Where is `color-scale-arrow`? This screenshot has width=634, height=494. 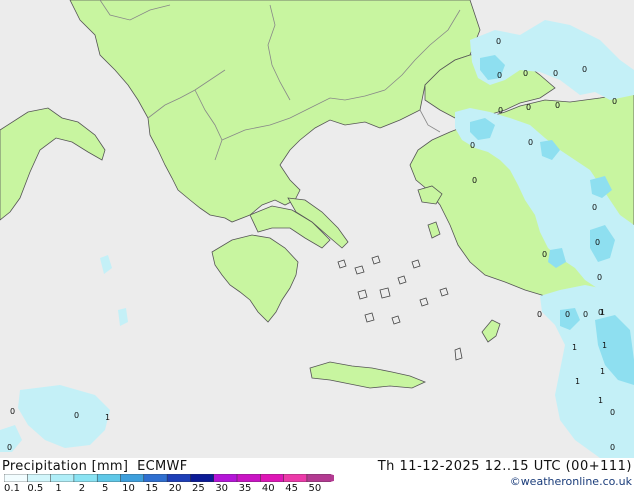 color-scale-arrow is located at coordinates (332, 478).